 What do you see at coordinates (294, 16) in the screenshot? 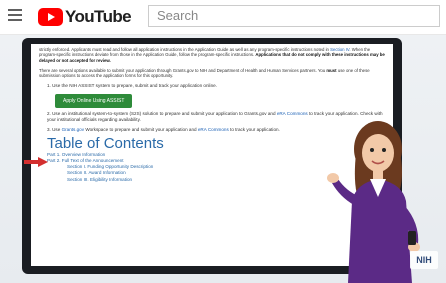
I see `search-input: Search` at bounding box center [294, 16].